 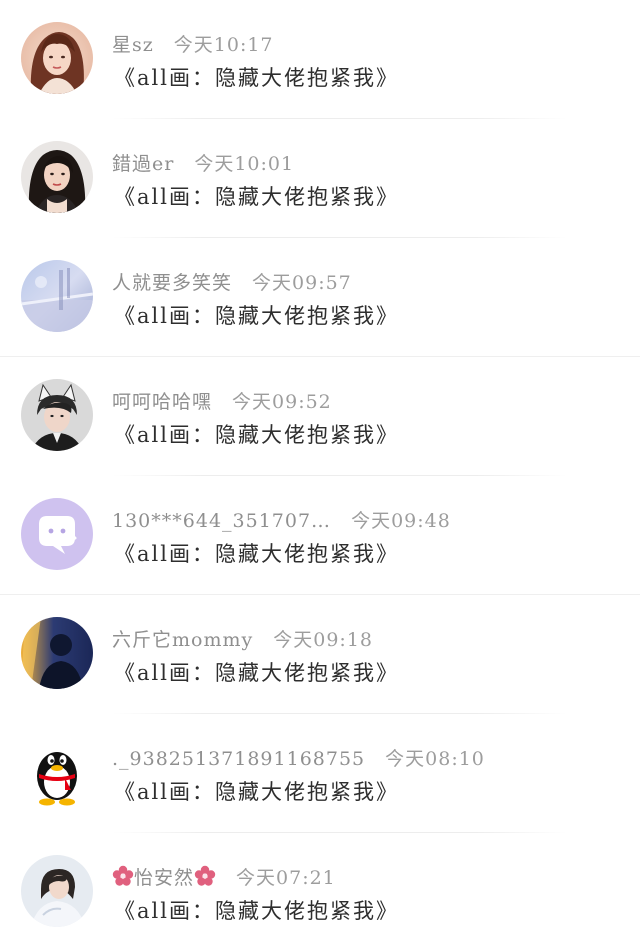 I want to click on comment-meta: ._938251371891168755 今天08:10, so click(x=298, y=757).